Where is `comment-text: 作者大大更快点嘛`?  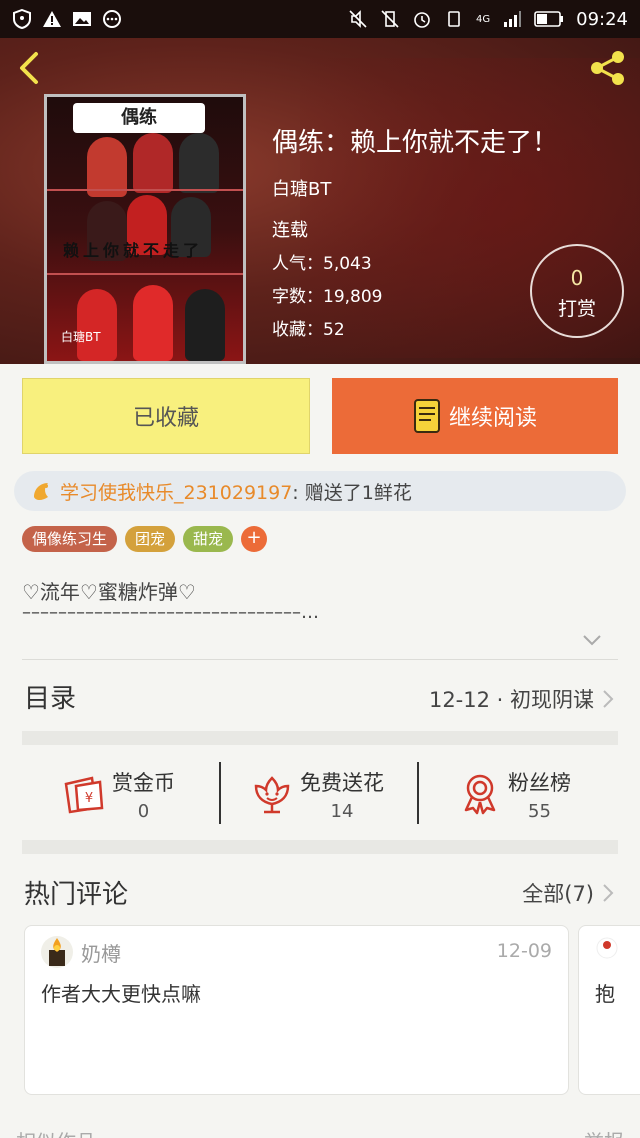 comment-text: 作者大大更快点嘛 is located at coordinates (121, 994).